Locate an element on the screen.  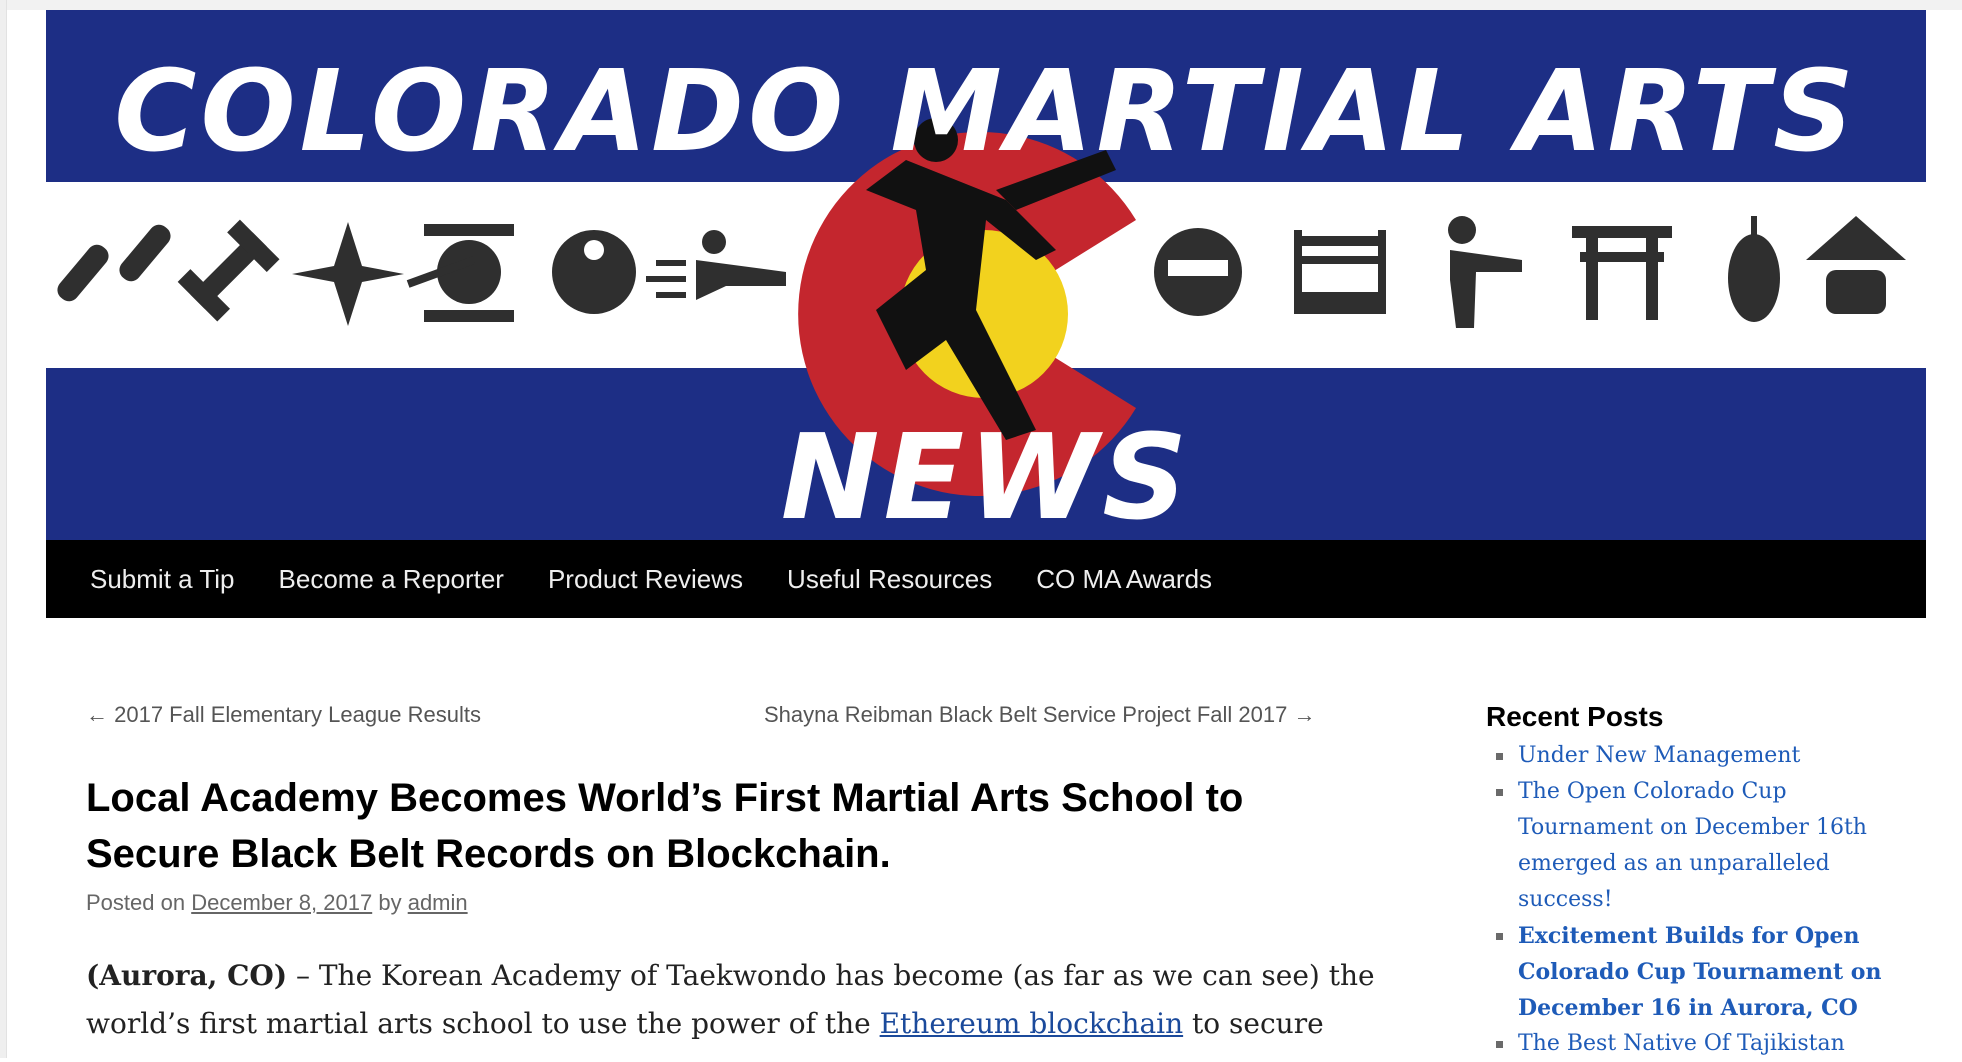
nav-submit-tip: Submit a Tip is located at coordinates (162, 579).